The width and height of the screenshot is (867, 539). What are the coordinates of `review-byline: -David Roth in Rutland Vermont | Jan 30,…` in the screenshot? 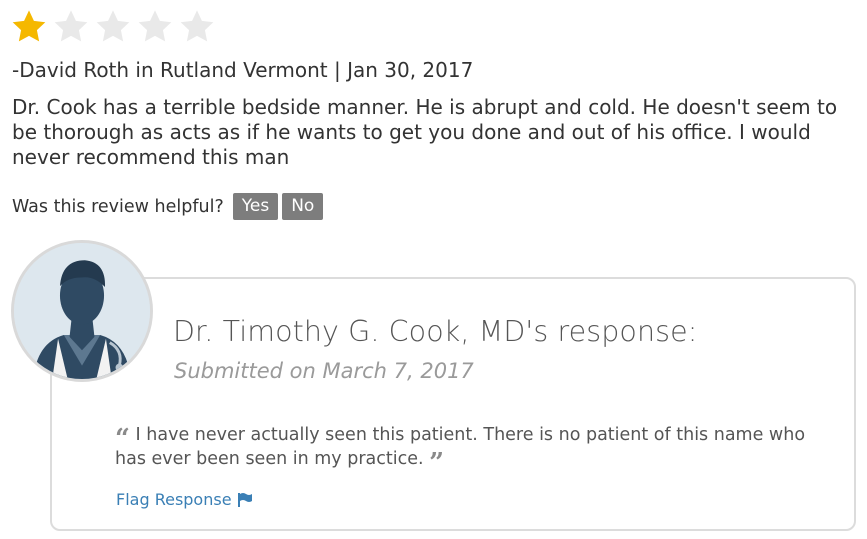 It's located at (243, 70).